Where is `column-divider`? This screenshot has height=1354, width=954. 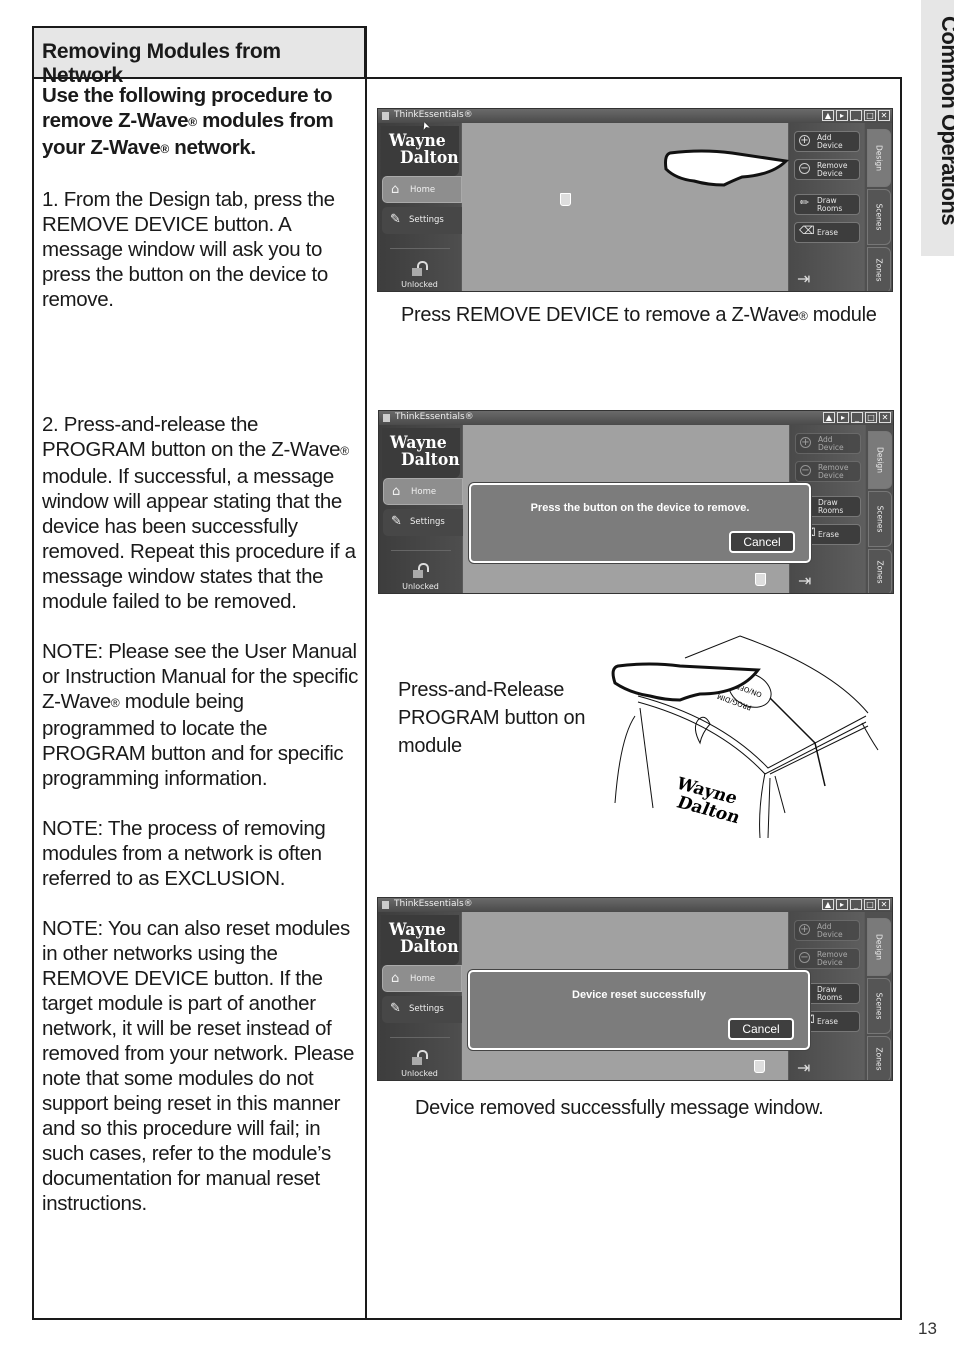 column-divider is located at coordinates (366, 673).